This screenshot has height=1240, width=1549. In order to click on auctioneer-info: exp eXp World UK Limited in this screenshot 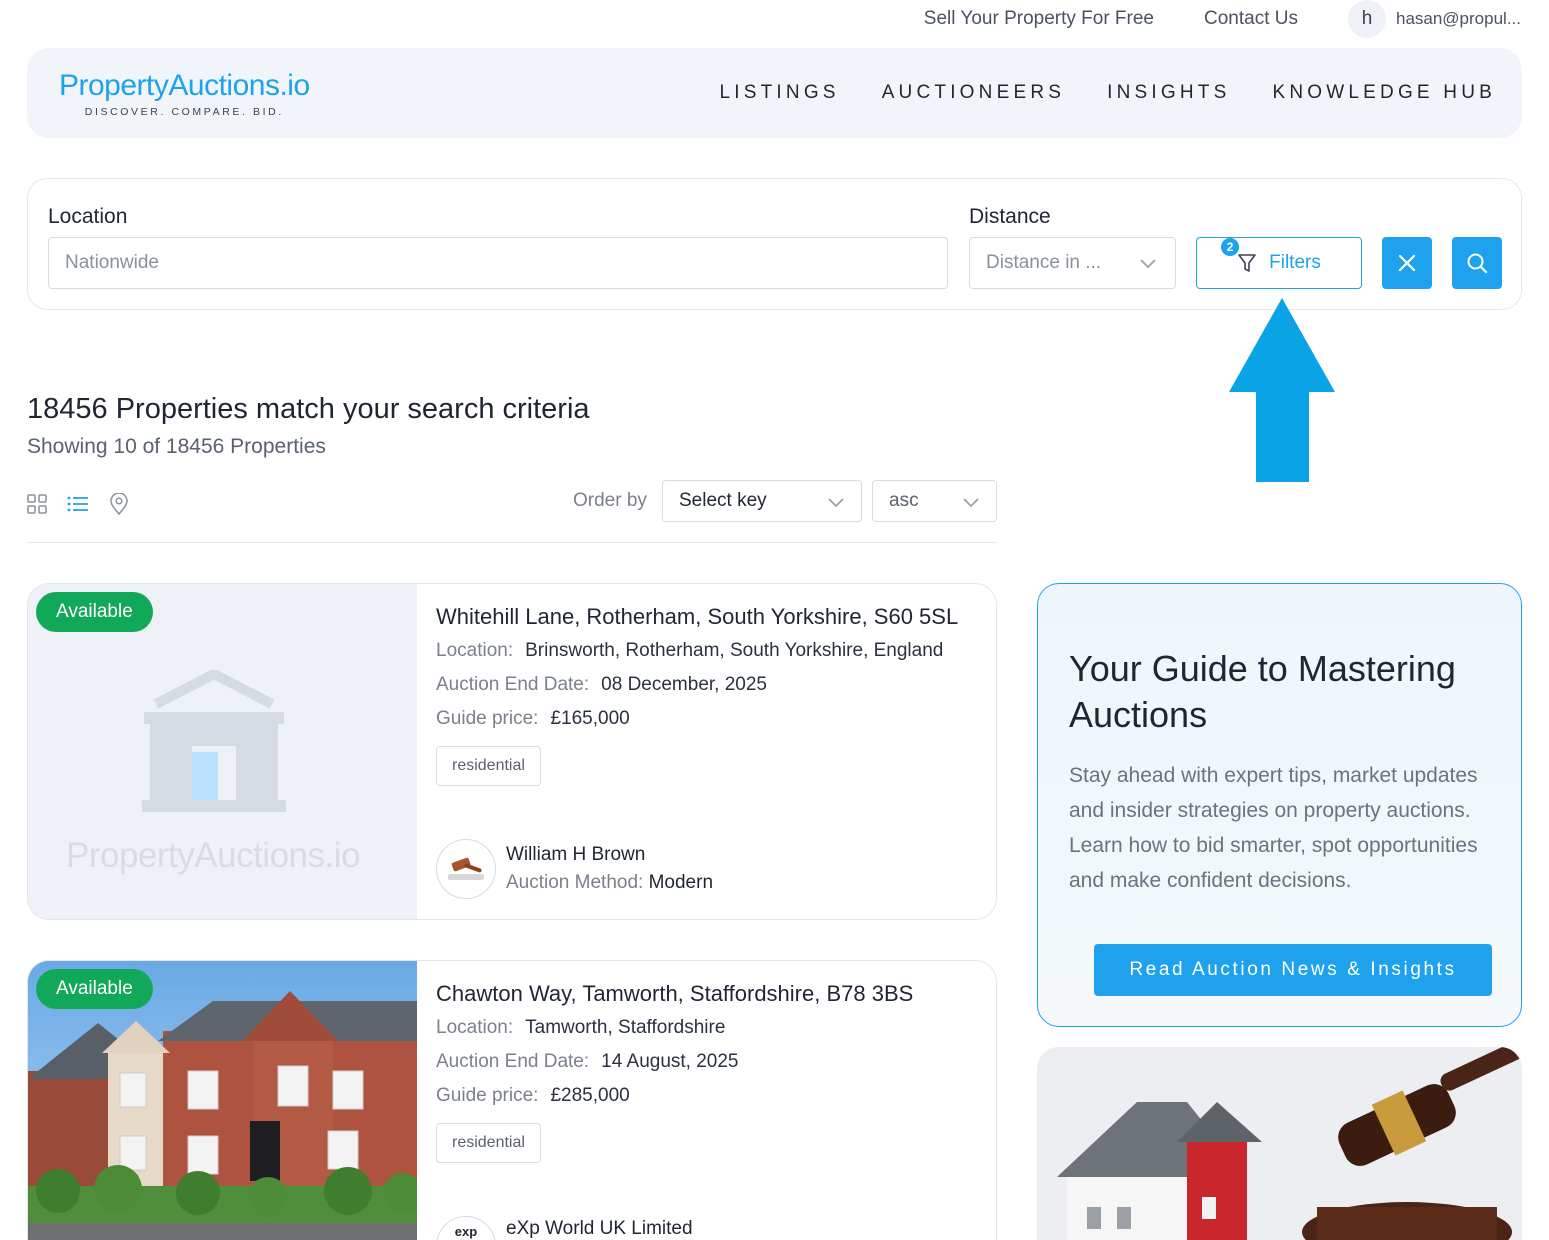, I will do `click(564, 1228)`.